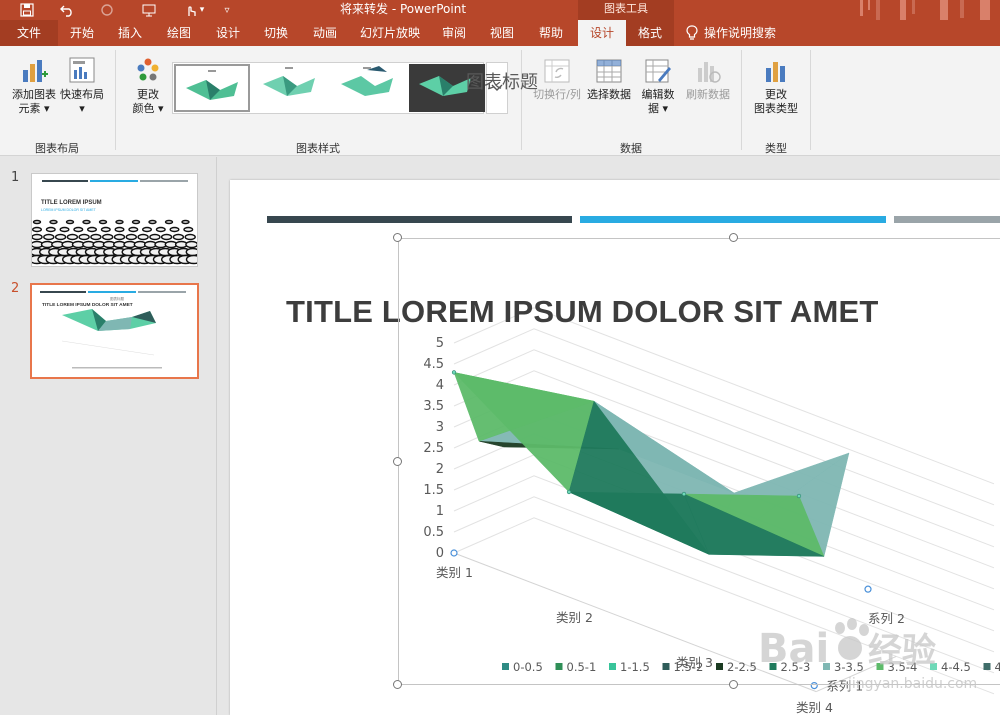  I want to click on tell-me-search: 操作说明搜索, so click(741, 33).